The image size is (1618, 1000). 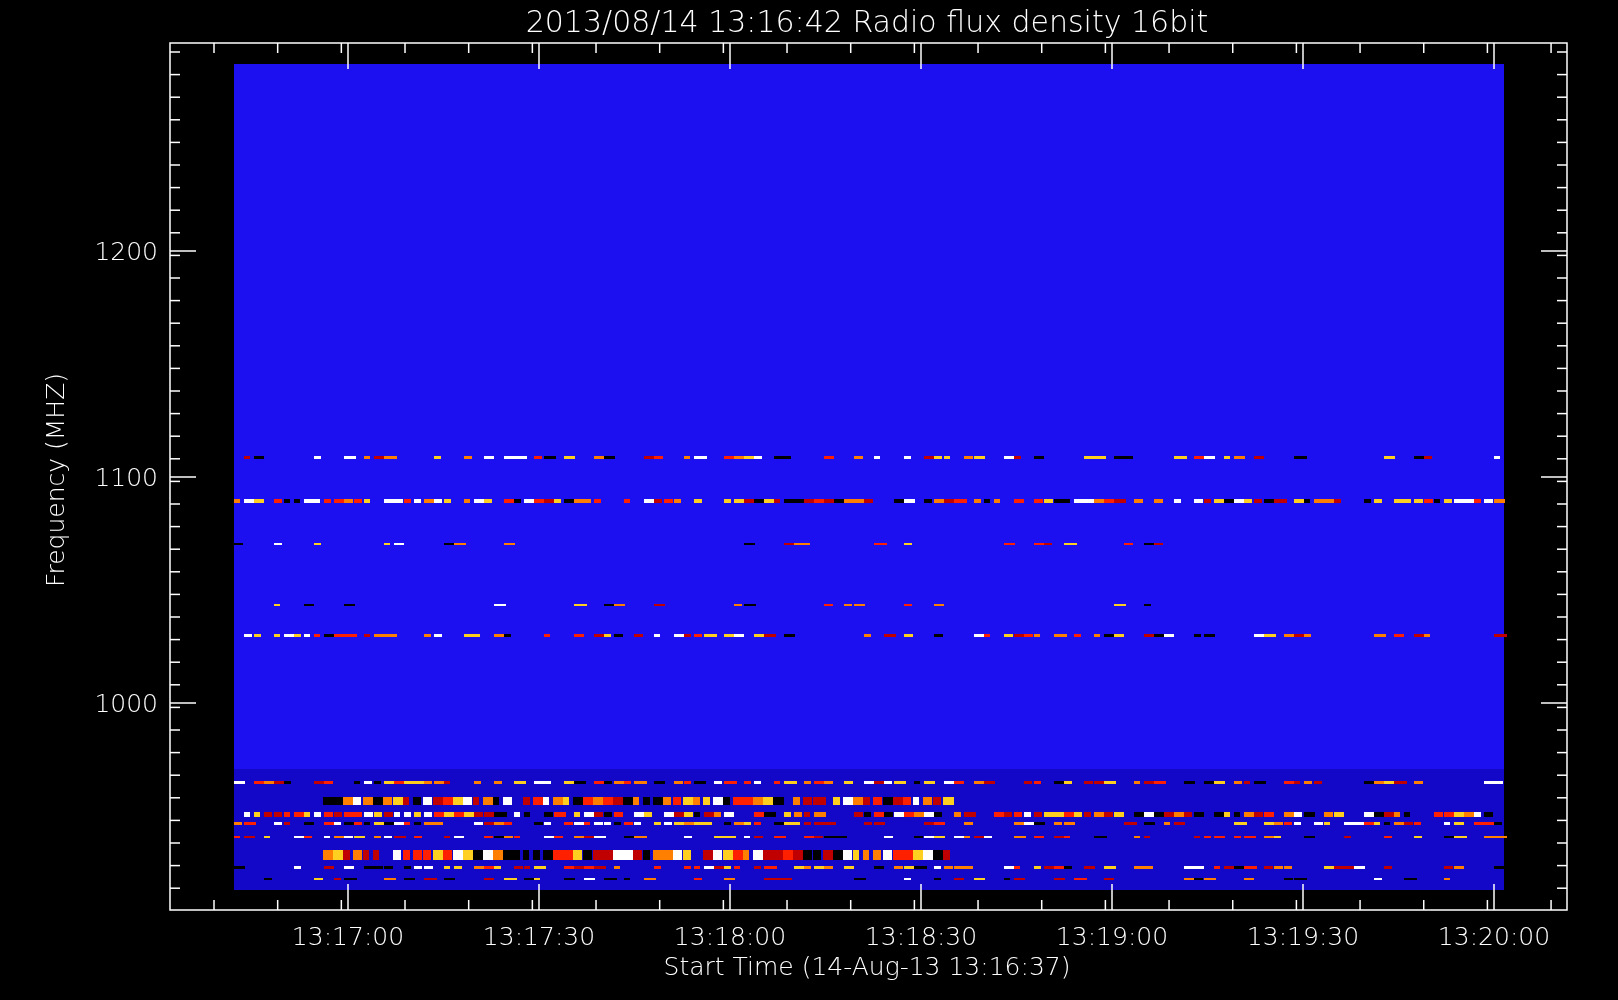 I want to click on y-tick-label: 1200, so click(x=126, y=251).